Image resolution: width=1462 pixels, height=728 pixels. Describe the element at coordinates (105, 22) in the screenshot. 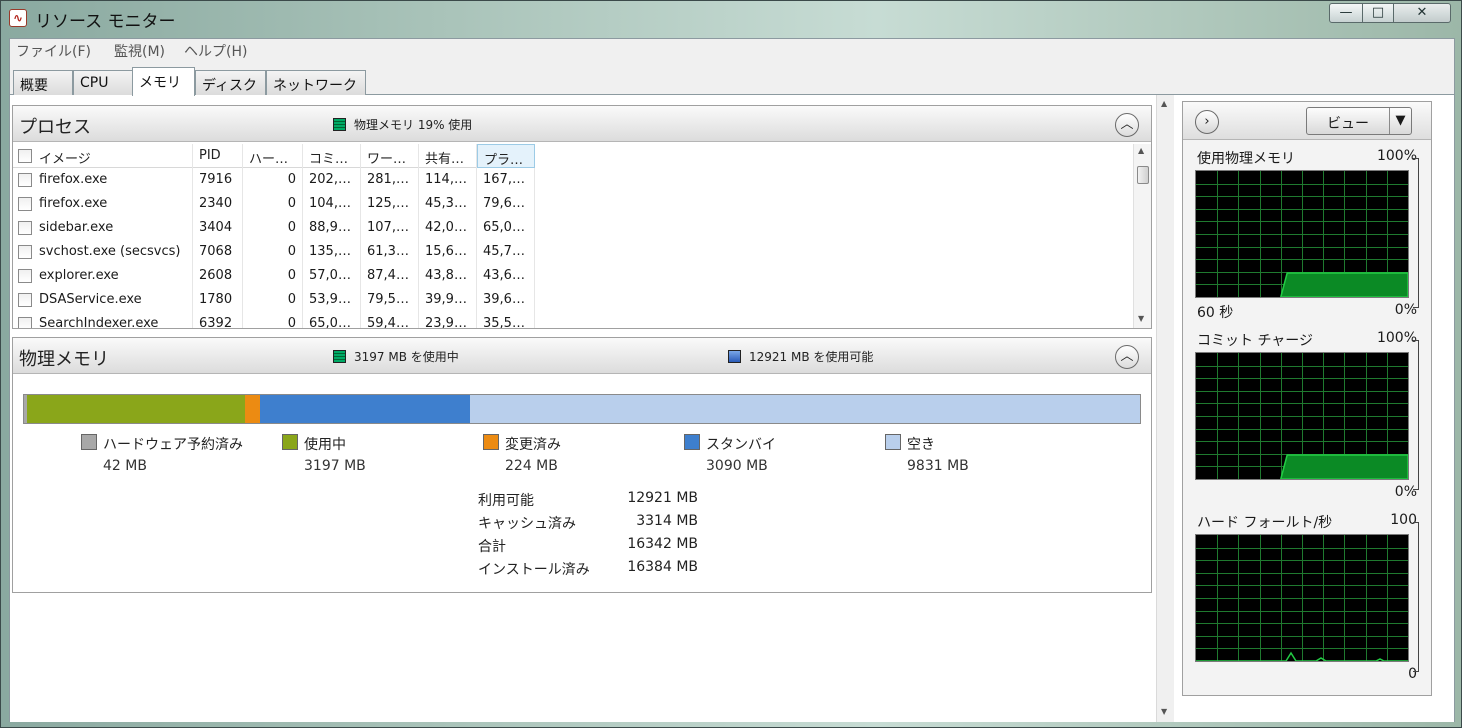

I see `window-title: リソース モニター` at that location.